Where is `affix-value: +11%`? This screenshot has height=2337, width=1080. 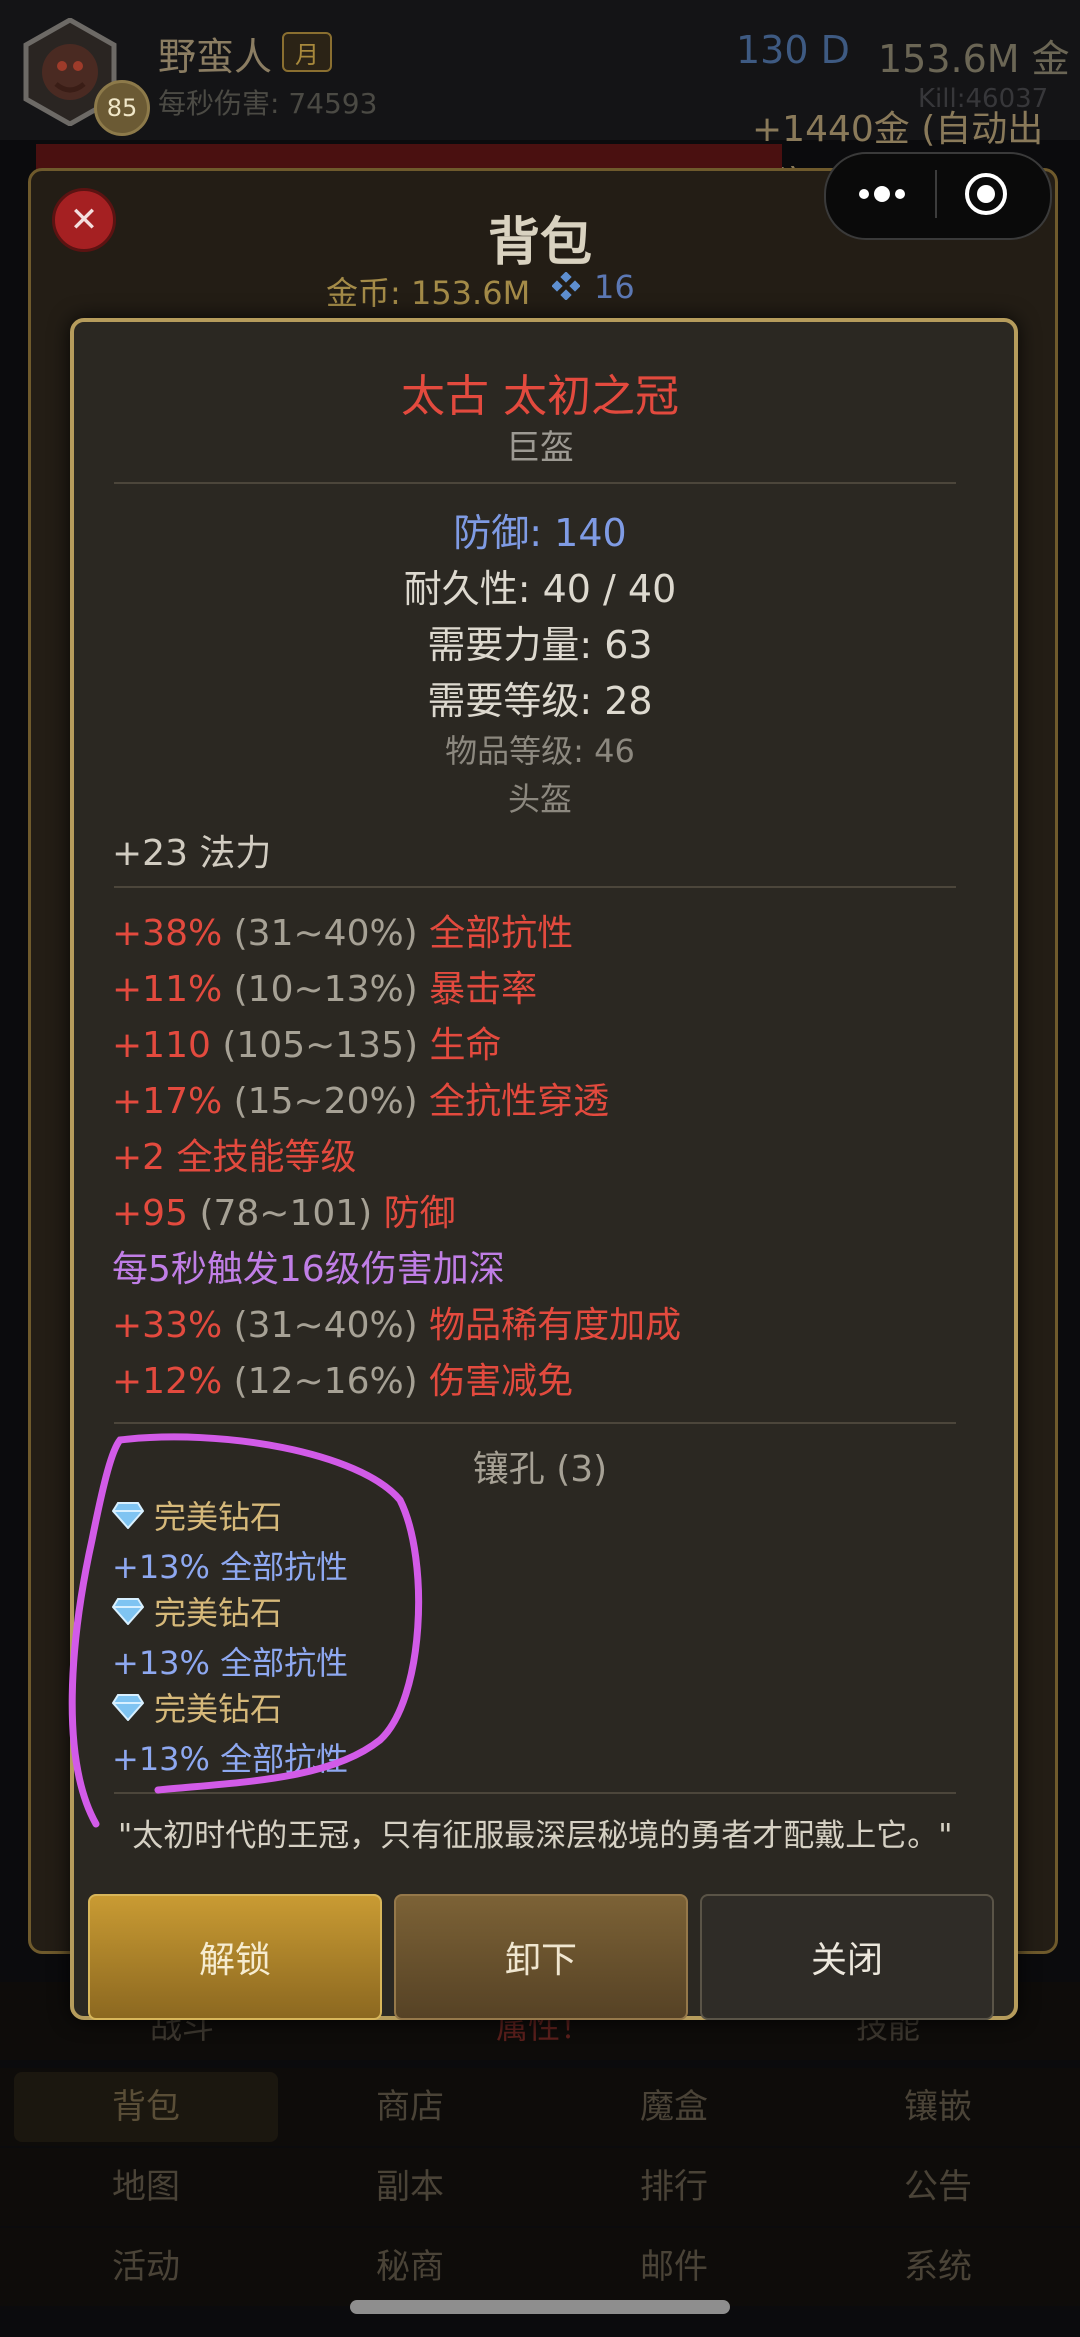
affix-value: +11% is located at coordinates (167, 989).